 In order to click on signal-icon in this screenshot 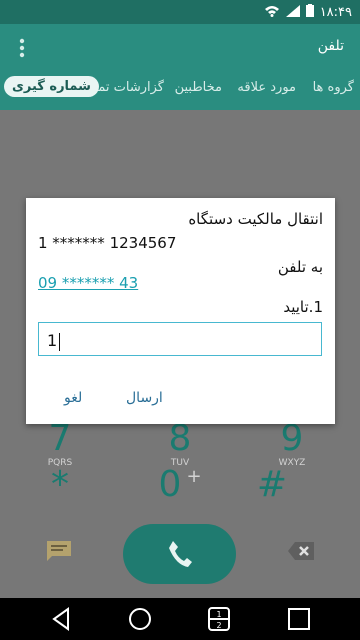, I will do `click(292, 12)`.